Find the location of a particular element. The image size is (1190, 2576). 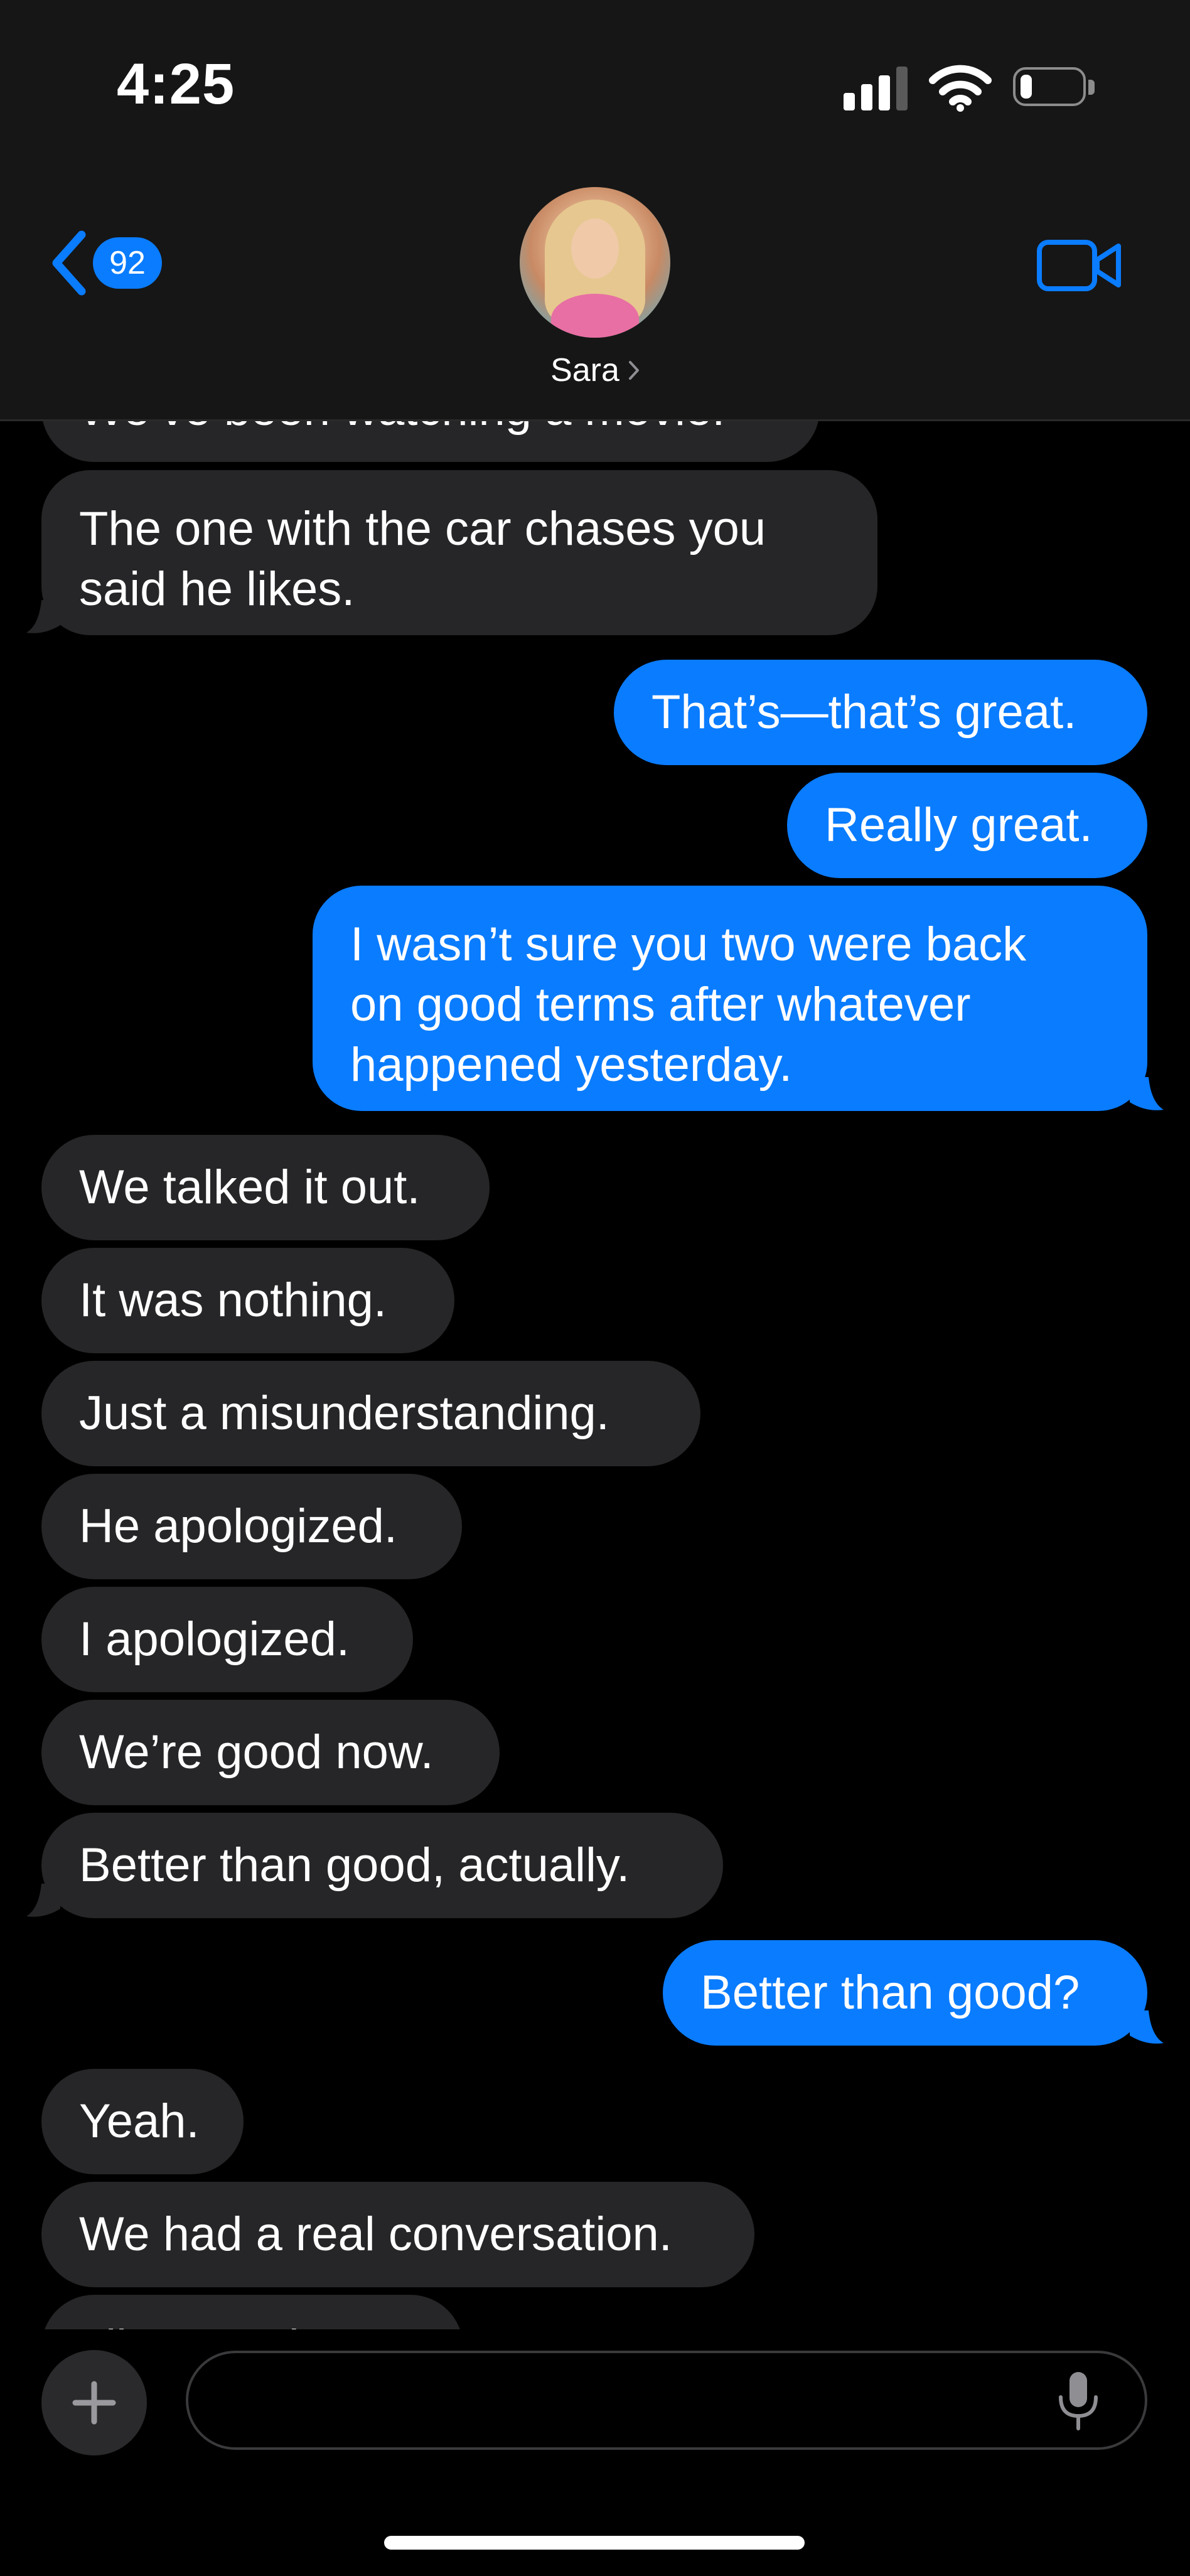

message-bubble: Just a misunderstanding. is located at coordinates (370, 1413).